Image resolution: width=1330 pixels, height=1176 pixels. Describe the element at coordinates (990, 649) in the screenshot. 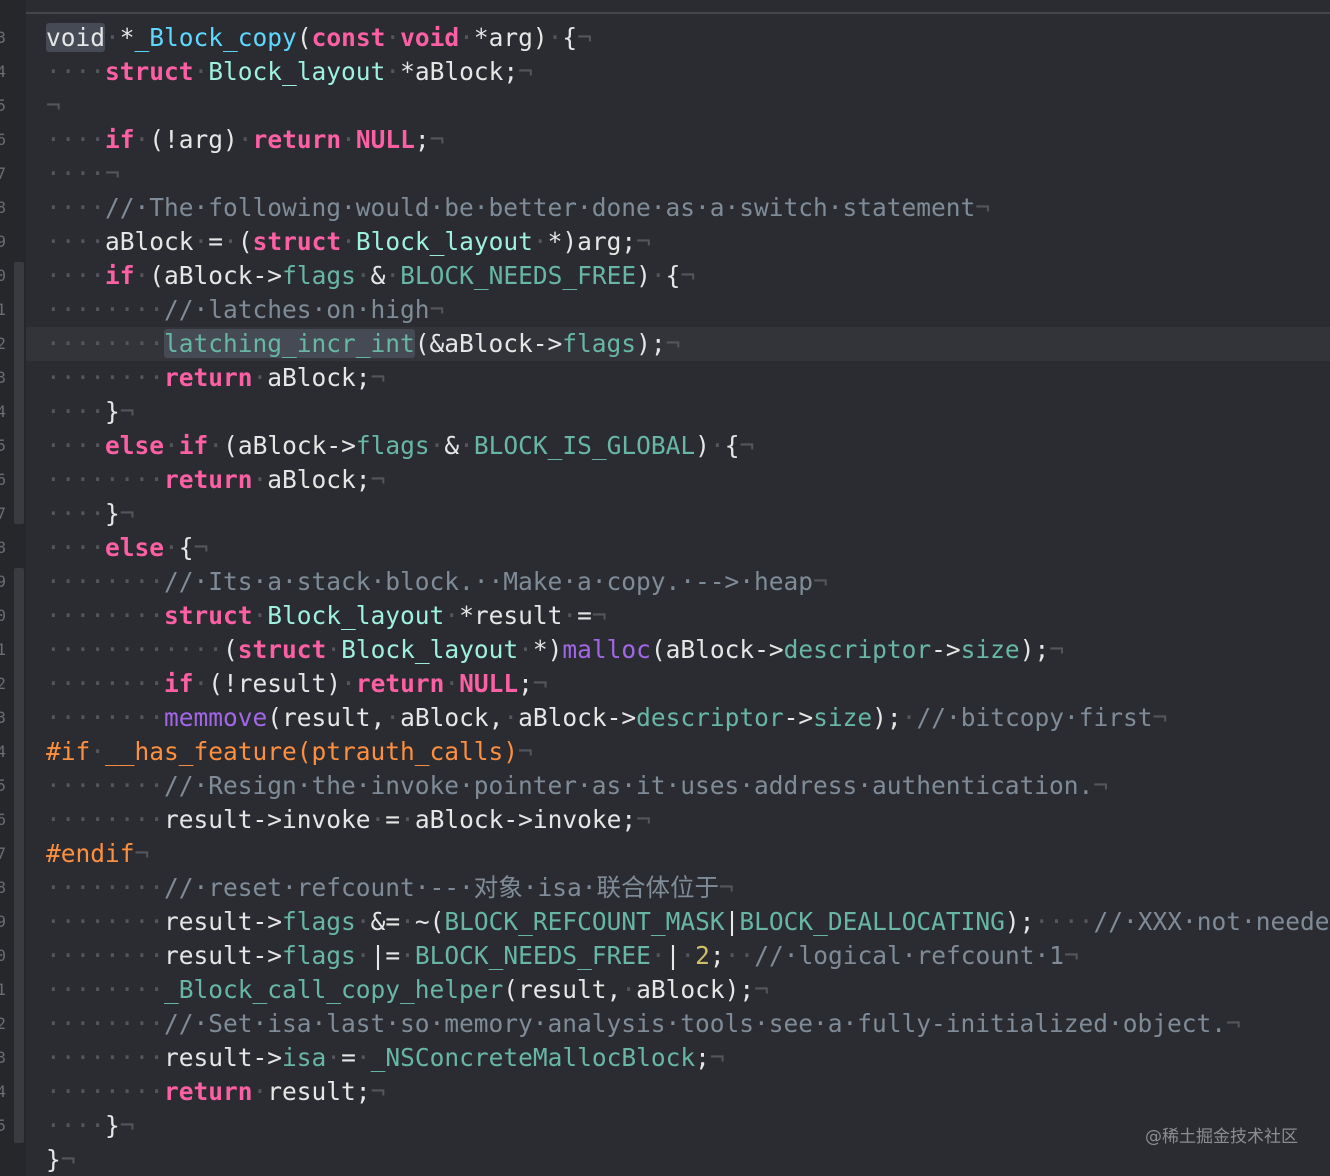

I see `code-token: size` at that location.